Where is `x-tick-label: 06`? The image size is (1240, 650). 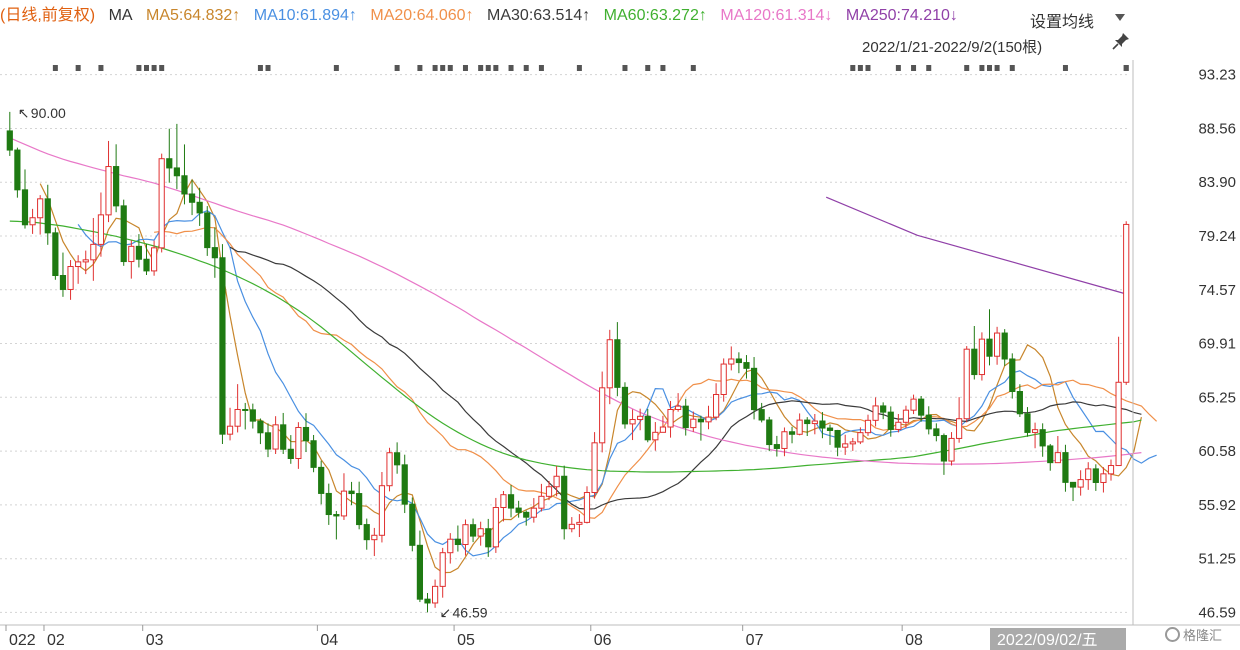 x-tick-label: 06 is located at coordinates (603, 640).